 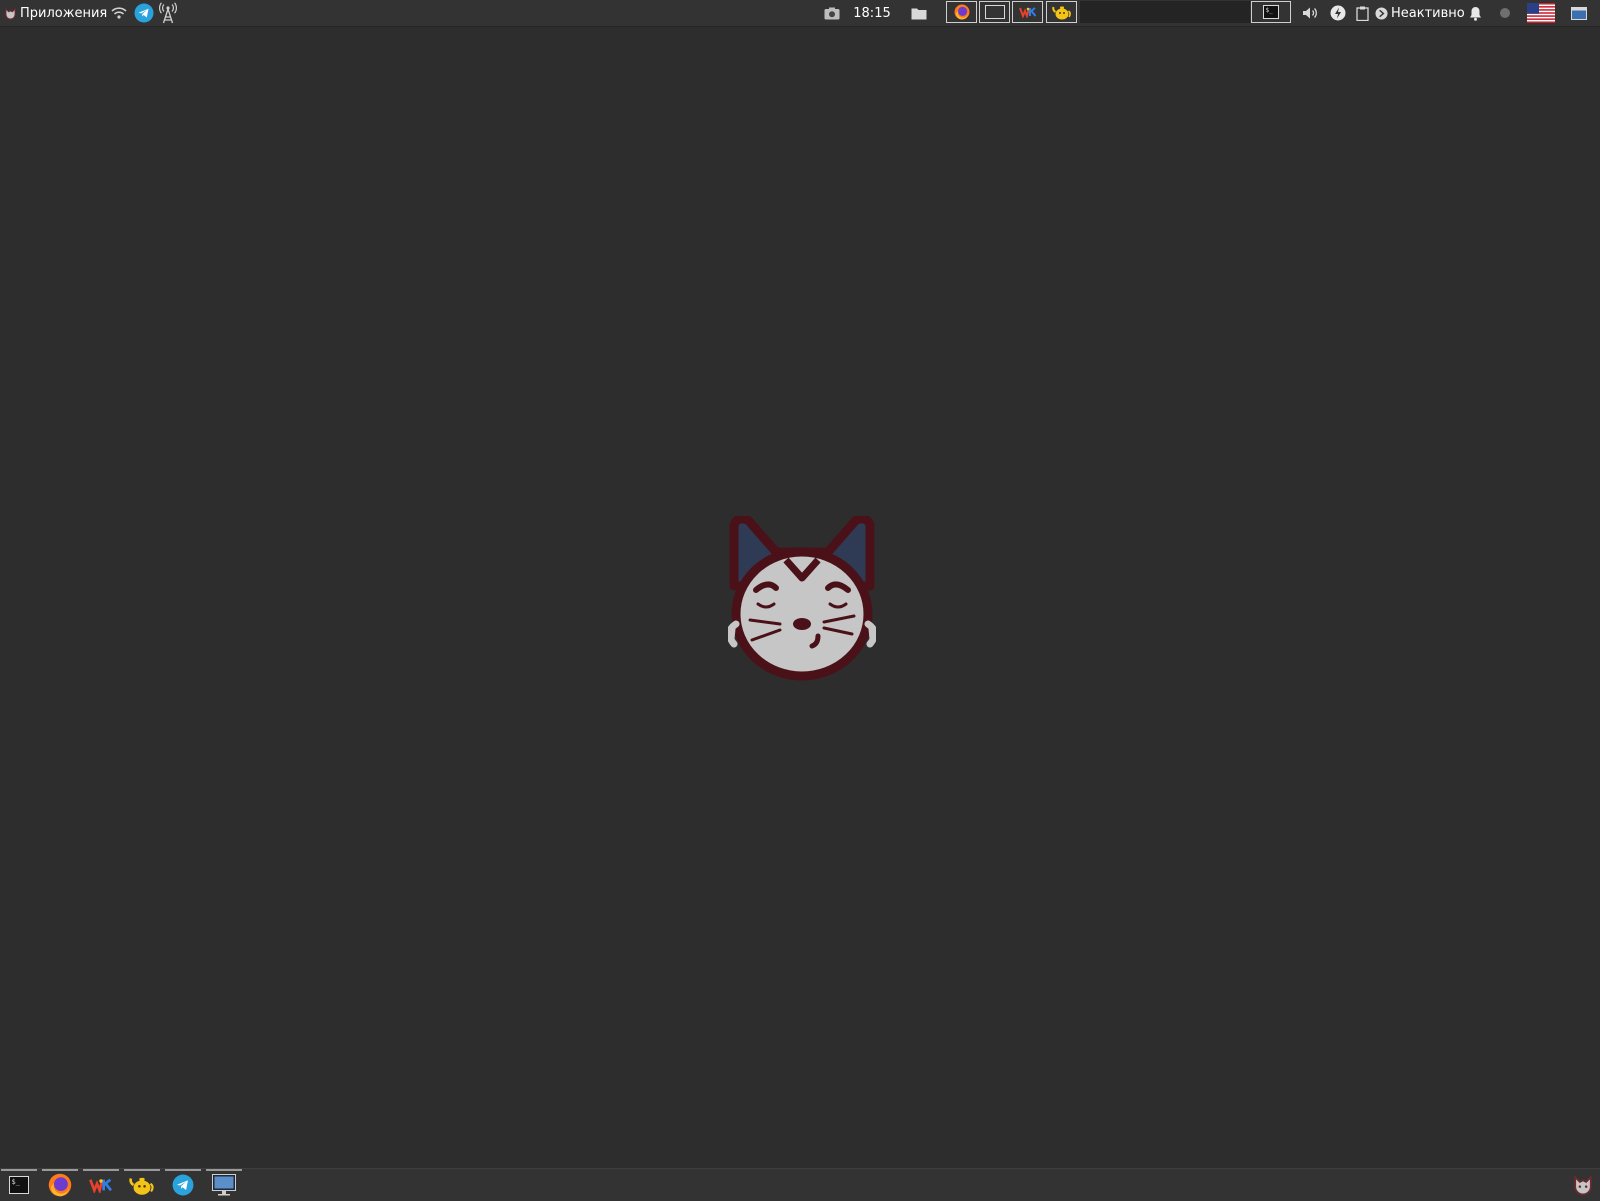 I want to click on radio-tower-icon, so click(x=168, y=13).